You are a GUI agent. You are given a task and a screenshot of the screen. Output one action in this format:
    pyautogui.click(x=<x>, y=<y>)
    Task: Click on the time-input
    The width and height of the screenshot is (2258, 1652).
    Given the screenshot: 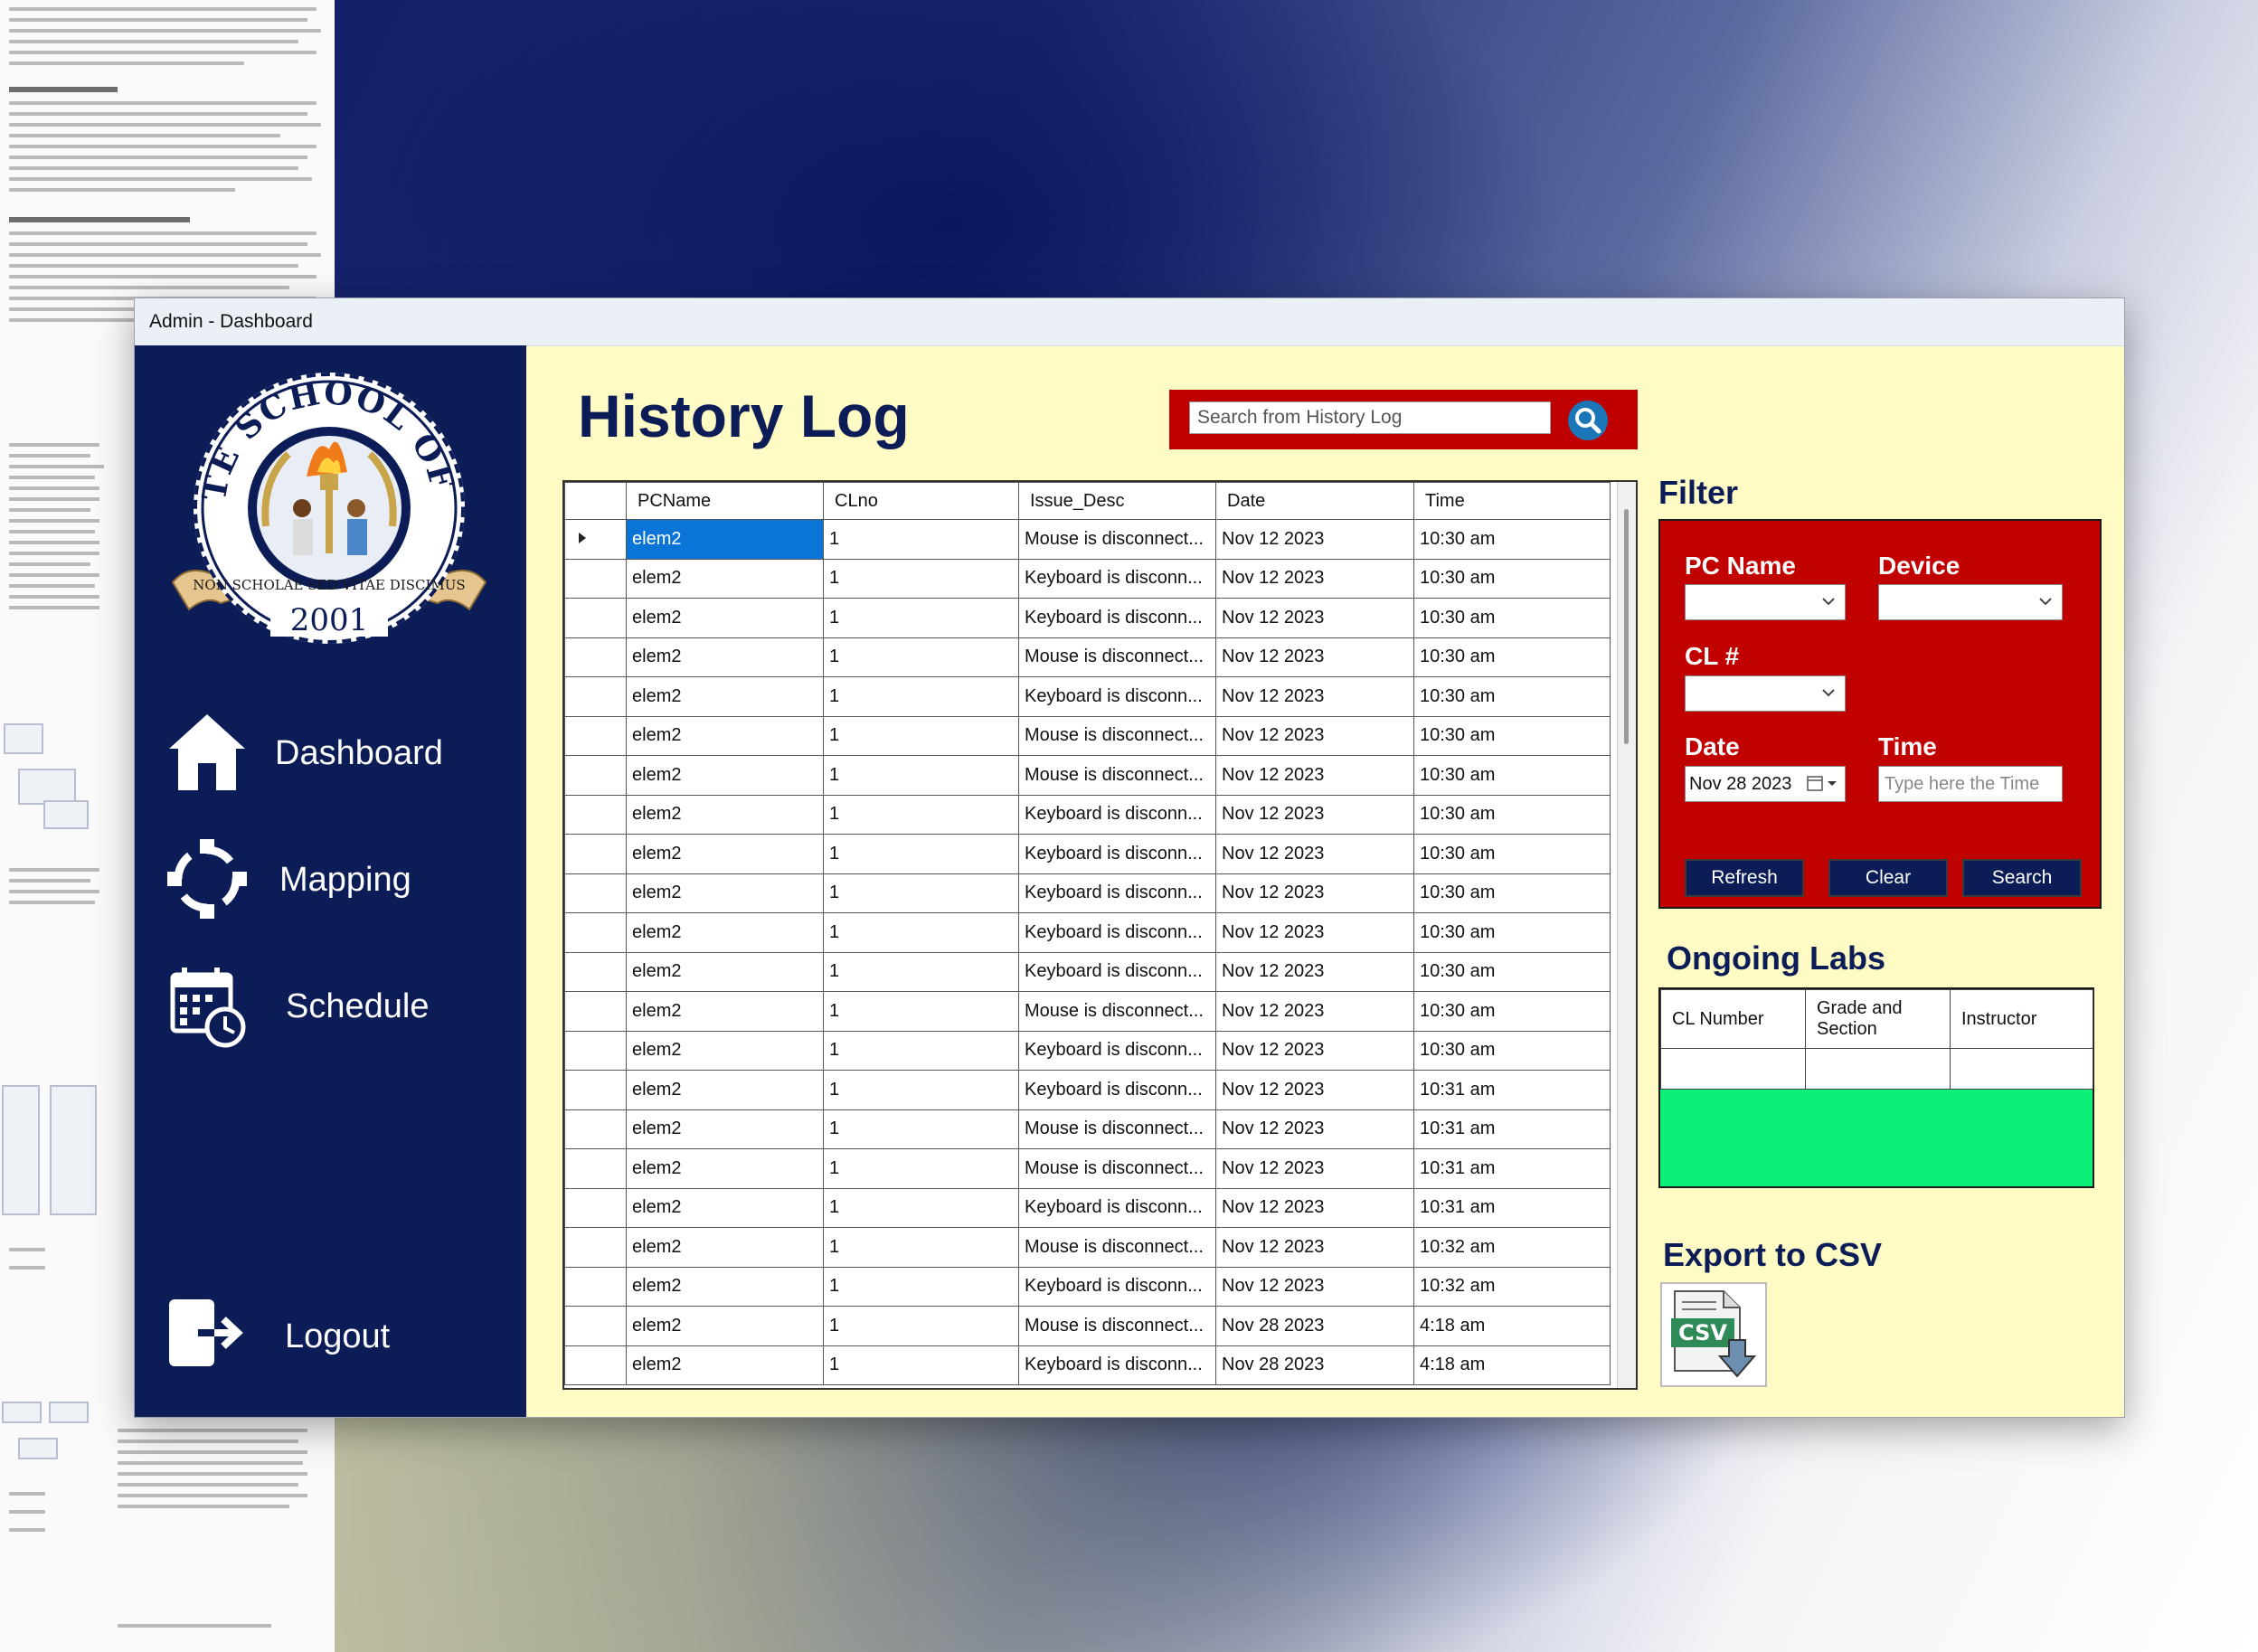 What is the action you would take?
    pyautogui.click(x=1970, y=784)
    